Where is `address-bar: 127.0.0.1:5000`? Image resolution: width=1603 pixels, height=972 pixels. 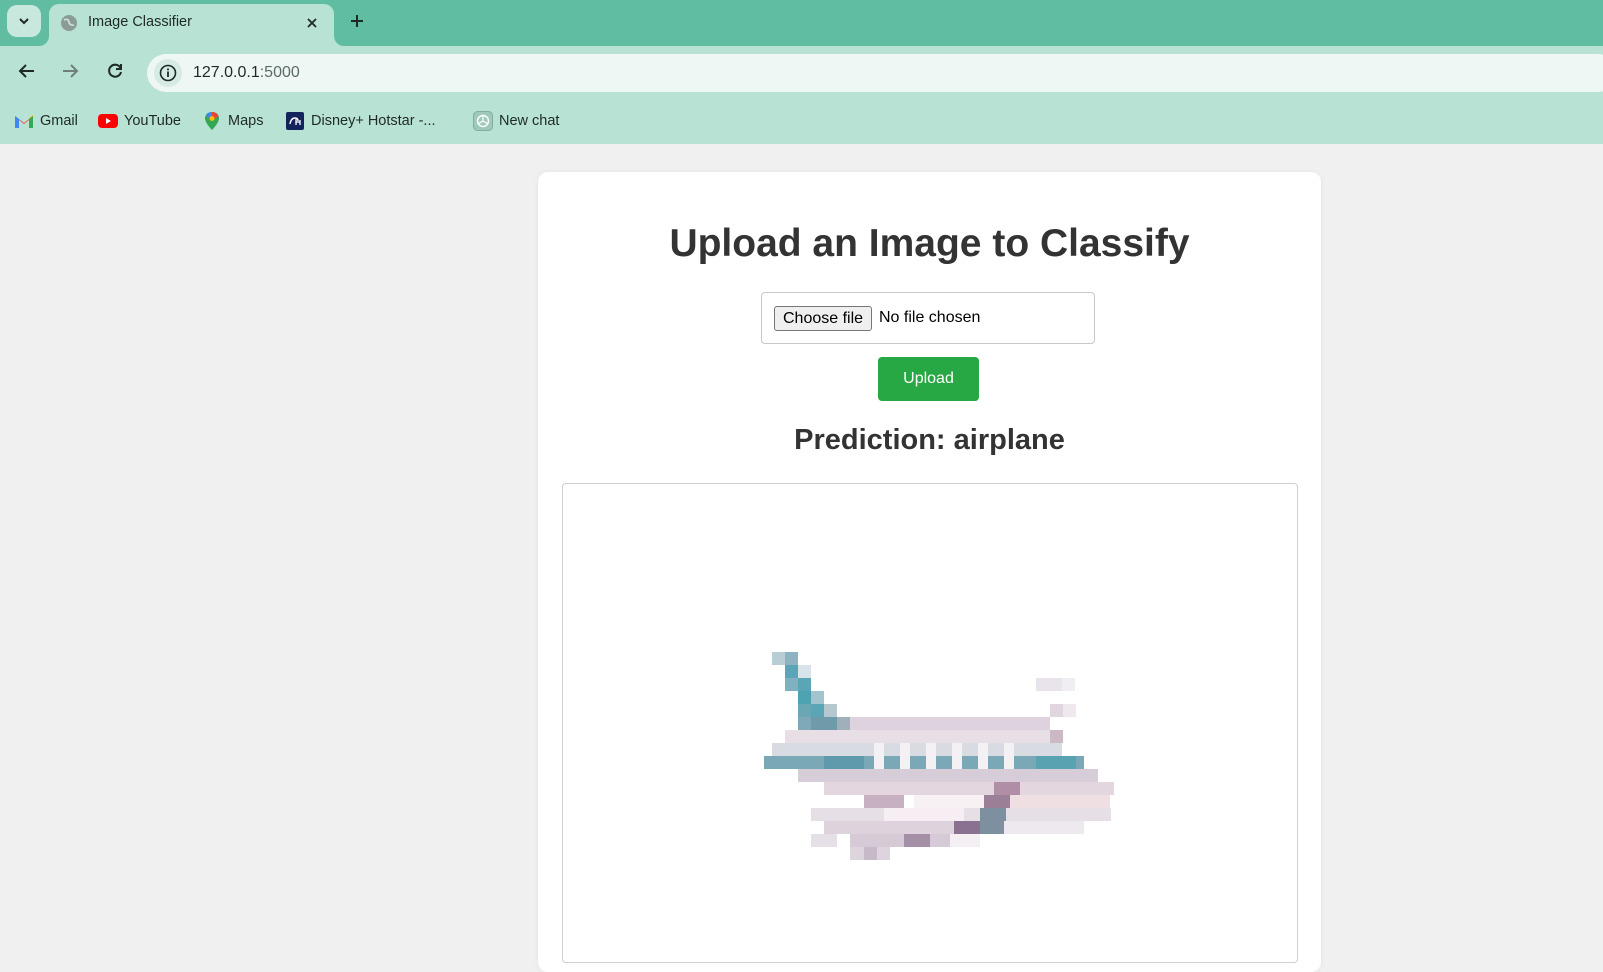 address-bar: 127.0.0.1:5000 is located at coordinates (875, 73).